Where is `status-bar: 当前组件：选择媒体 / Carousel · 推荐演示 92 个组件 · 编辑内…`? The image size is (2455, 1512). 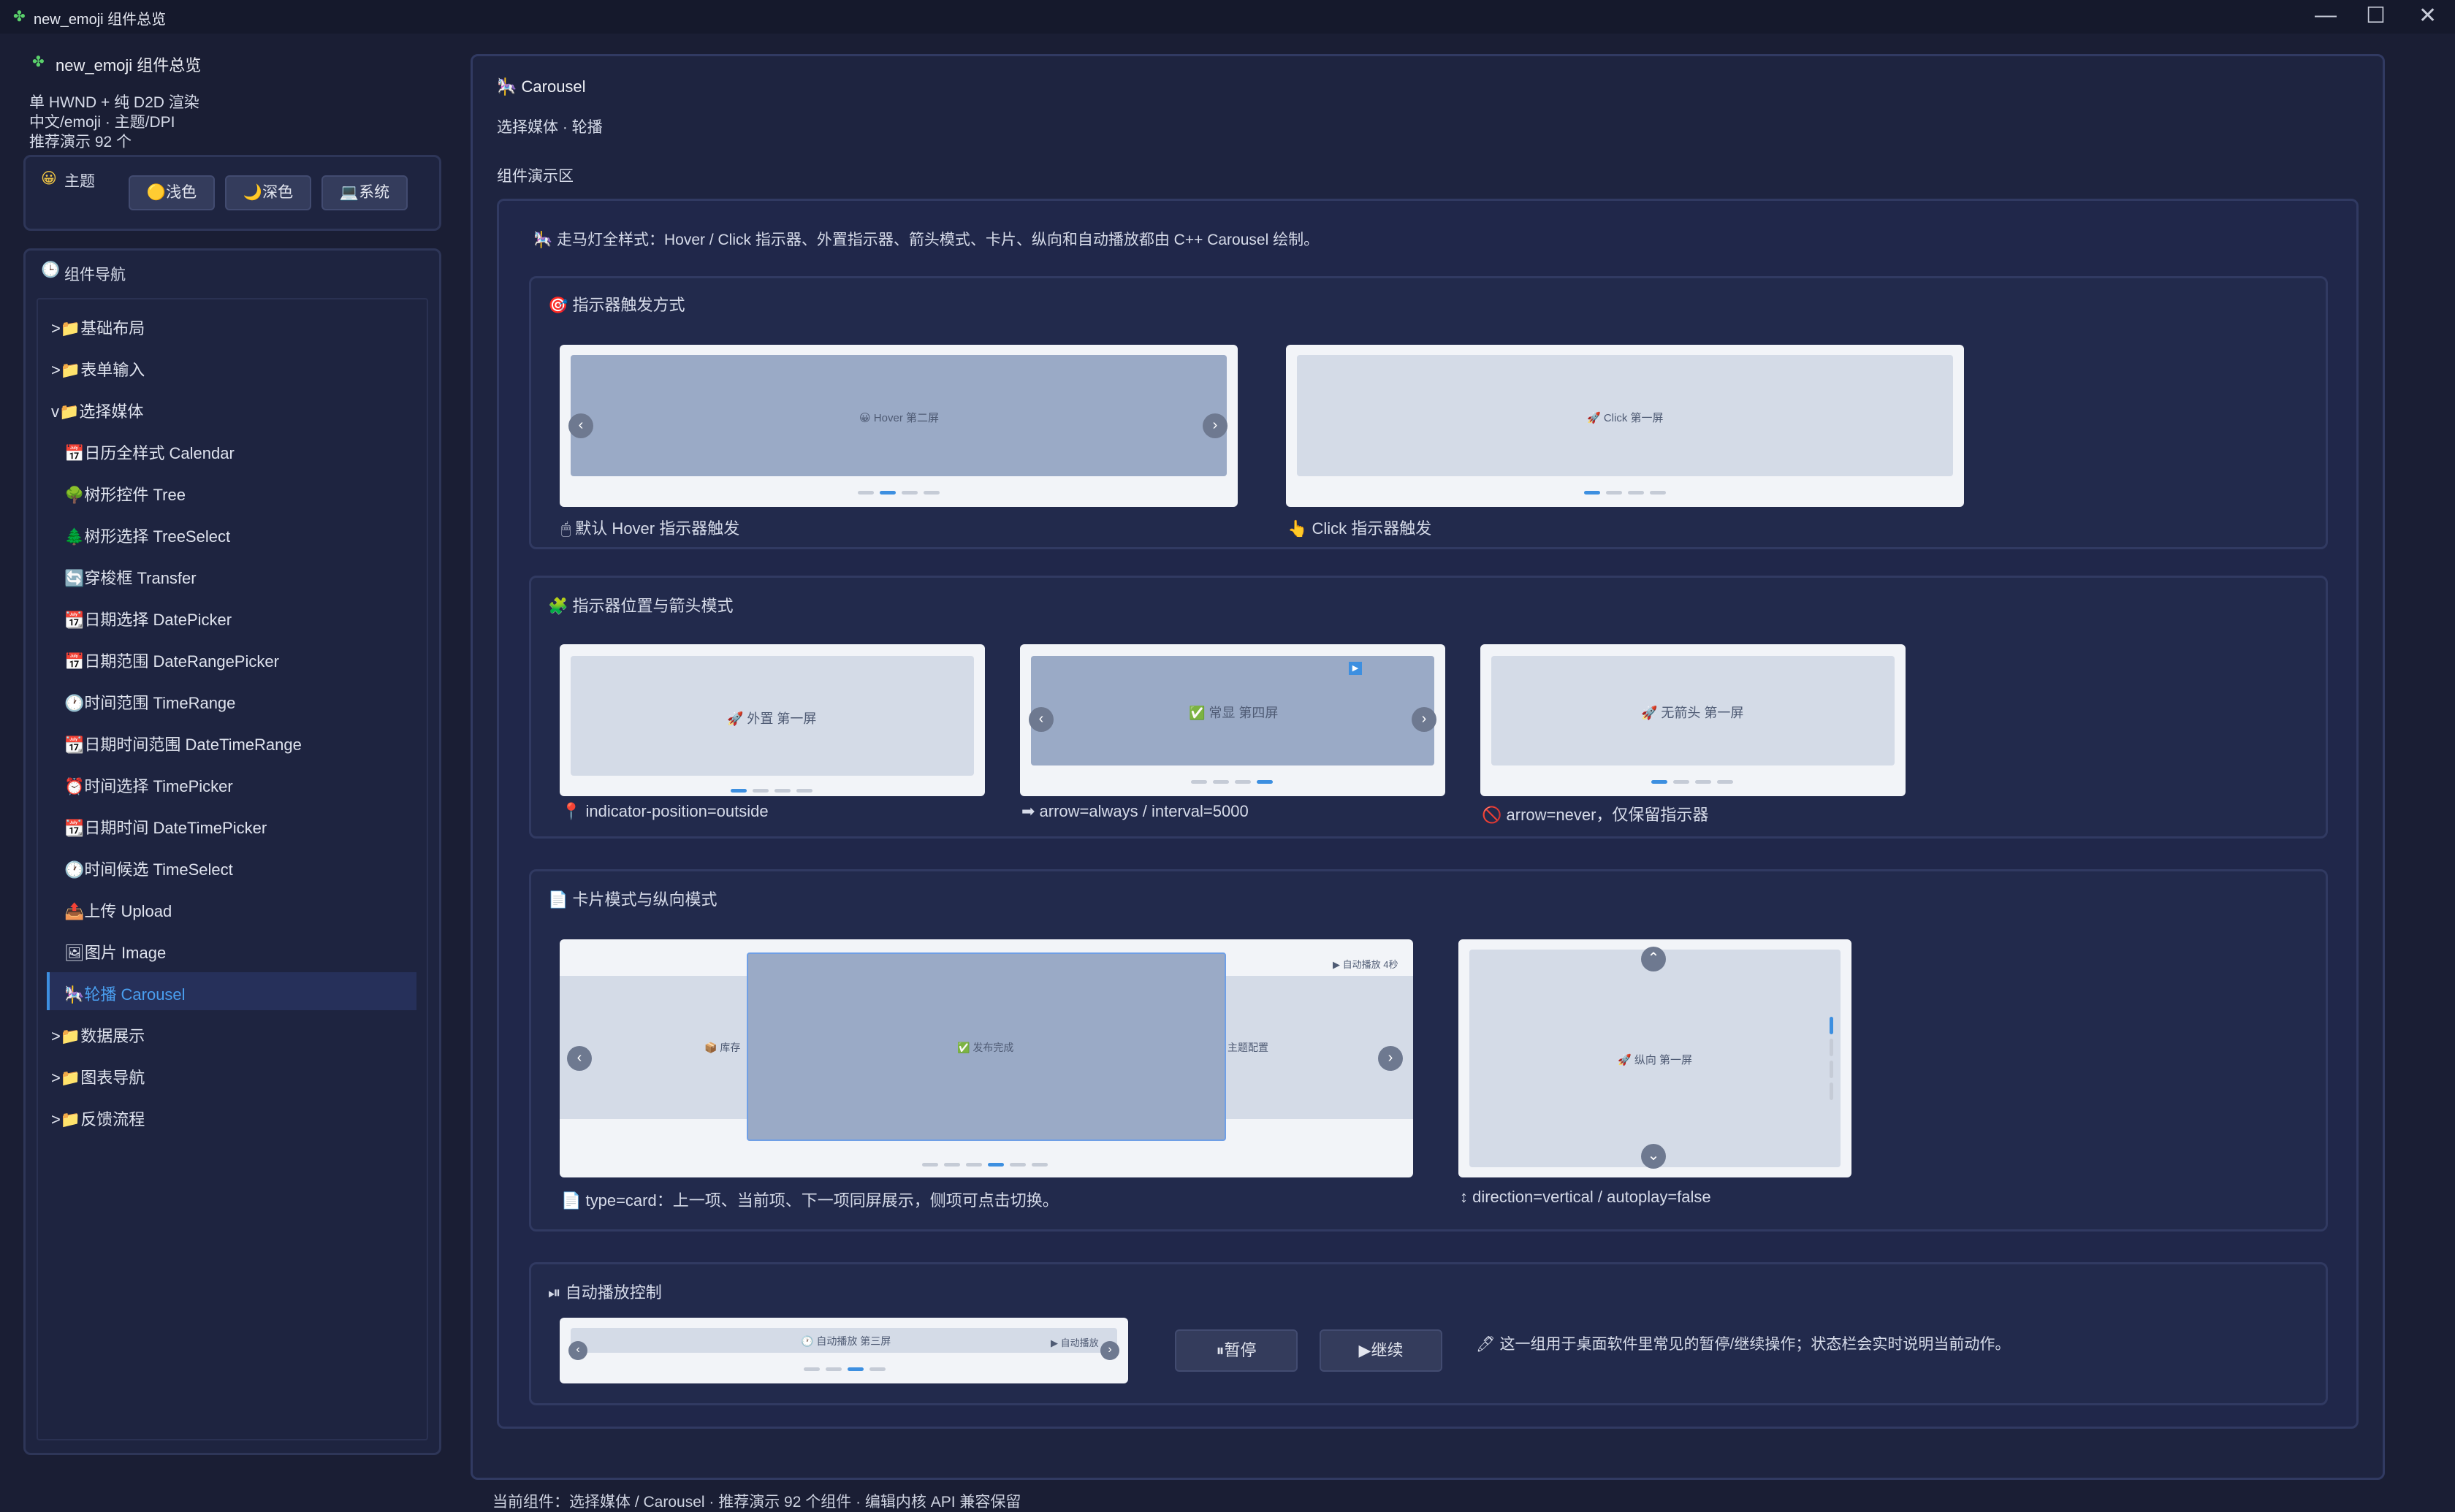
status-bar: 当前组件：选择媒体 / Carousel · 推荐演示 92 个组件 · 编辑内… is located at coordinates (756, 1502).